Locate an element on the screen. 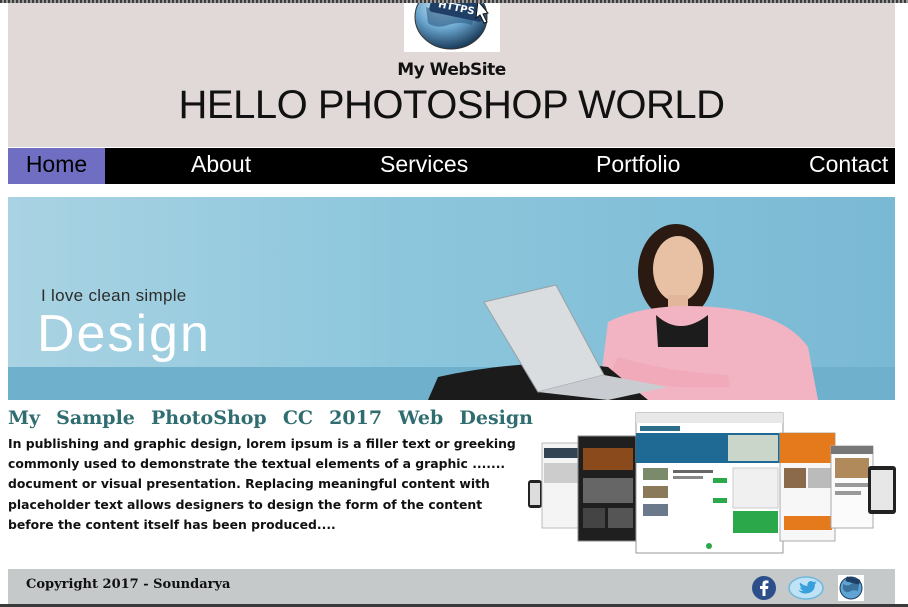  heading-word: CC is located at coordinates (298, 418).